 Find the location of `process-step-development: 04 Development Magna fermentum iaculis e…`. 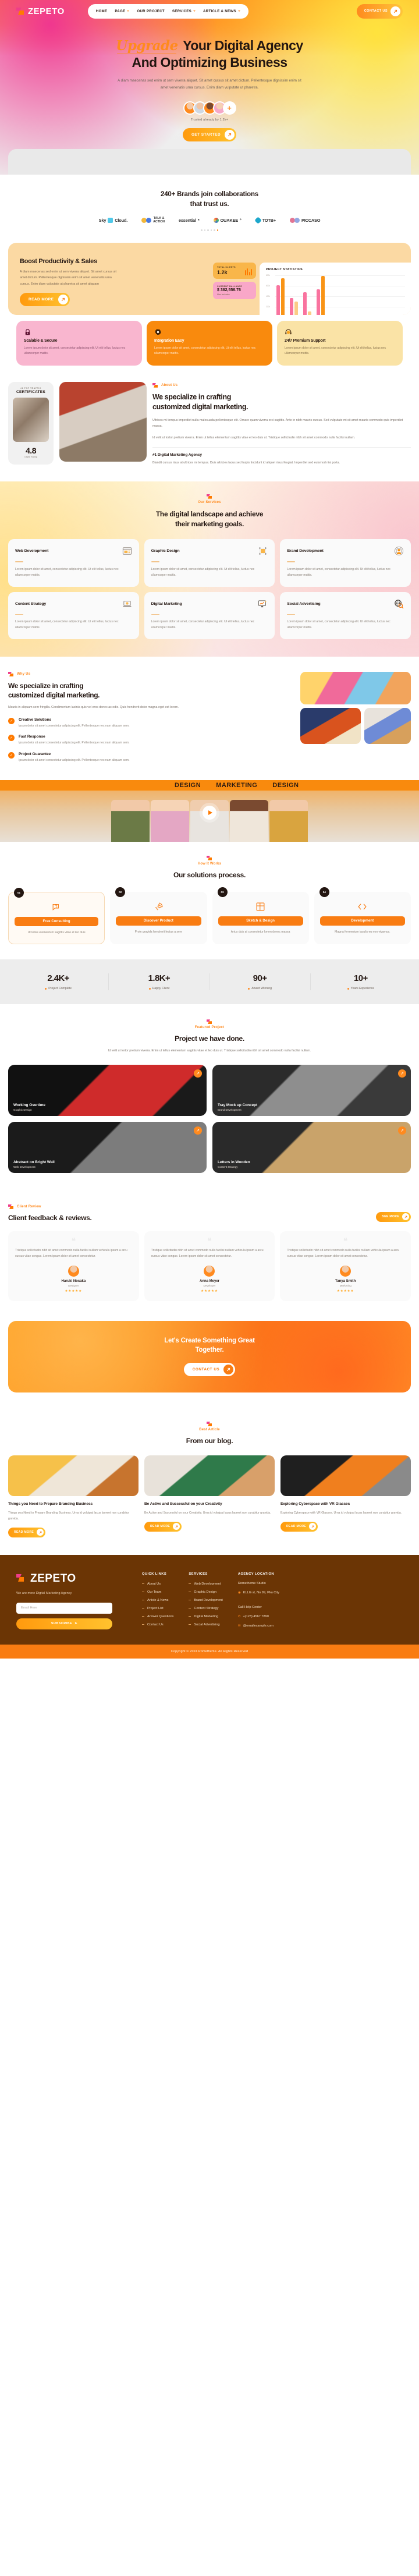

process-step-development: 04 Development Magna fermentum iaculis e… is located at coordinates (362, 916).